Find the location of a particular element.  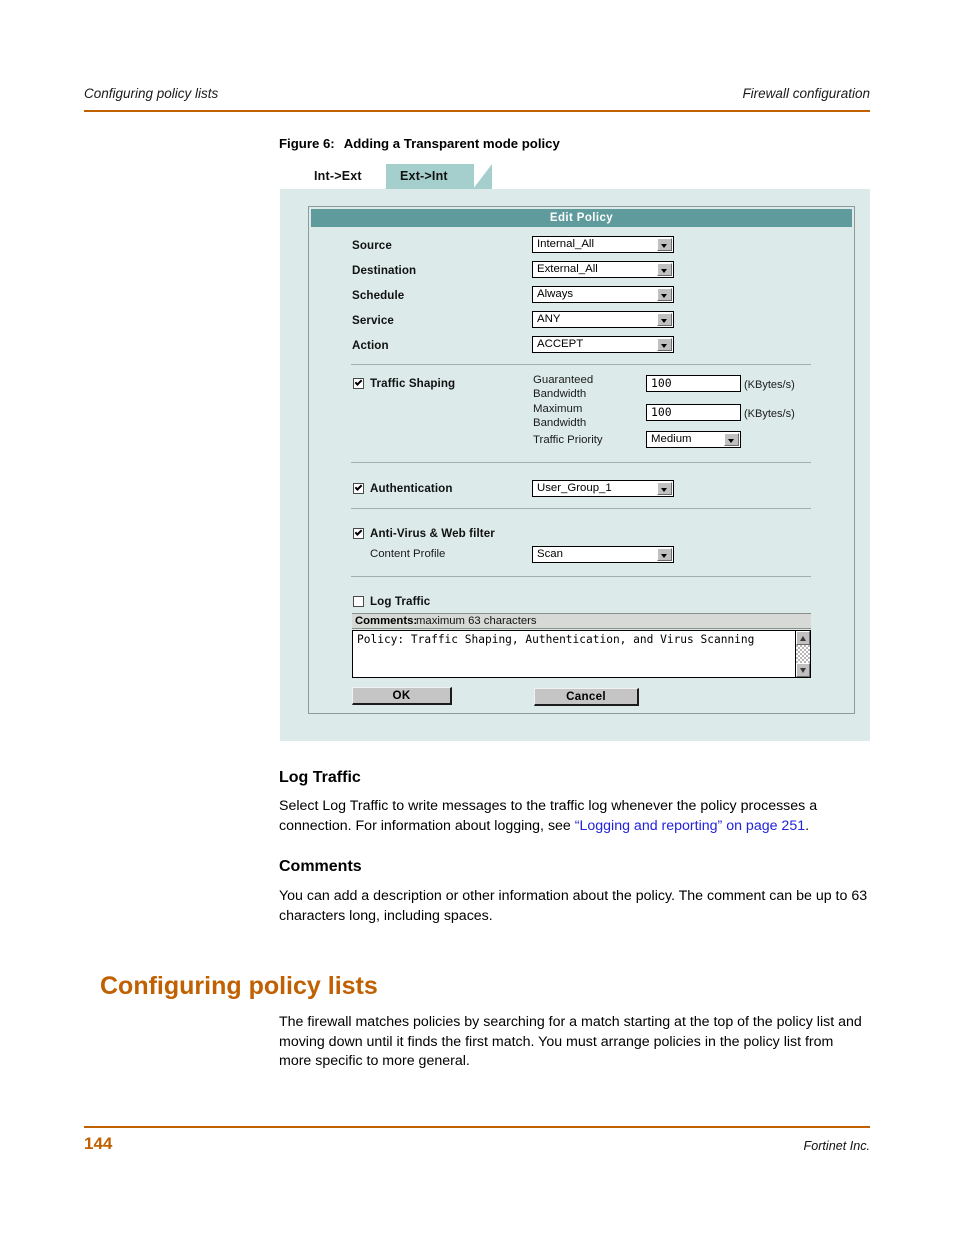

ok-button: OK is located at coordinates (402, 696).